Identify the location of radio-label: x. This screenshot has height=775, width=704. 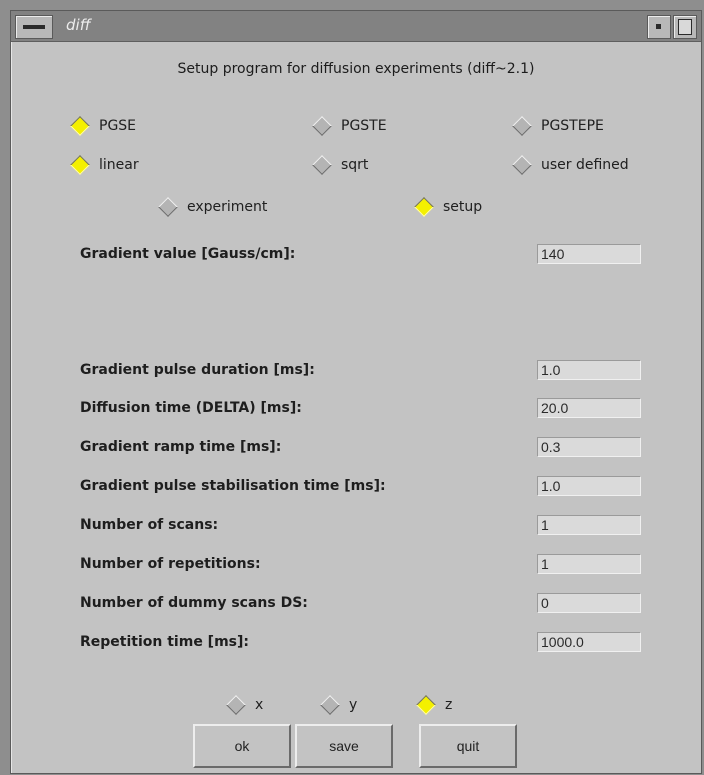
(259, 705).